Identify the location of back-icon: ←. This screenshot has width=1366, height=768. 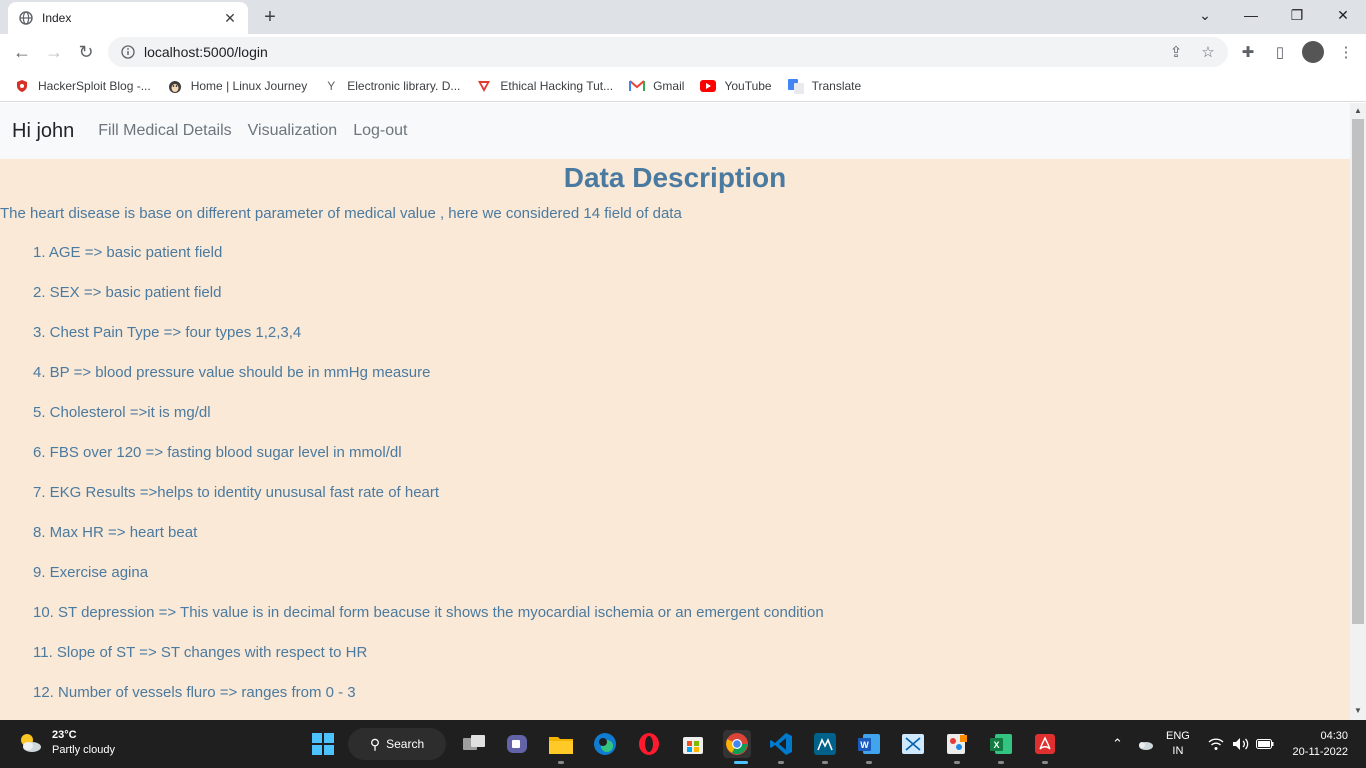
(22, 52).